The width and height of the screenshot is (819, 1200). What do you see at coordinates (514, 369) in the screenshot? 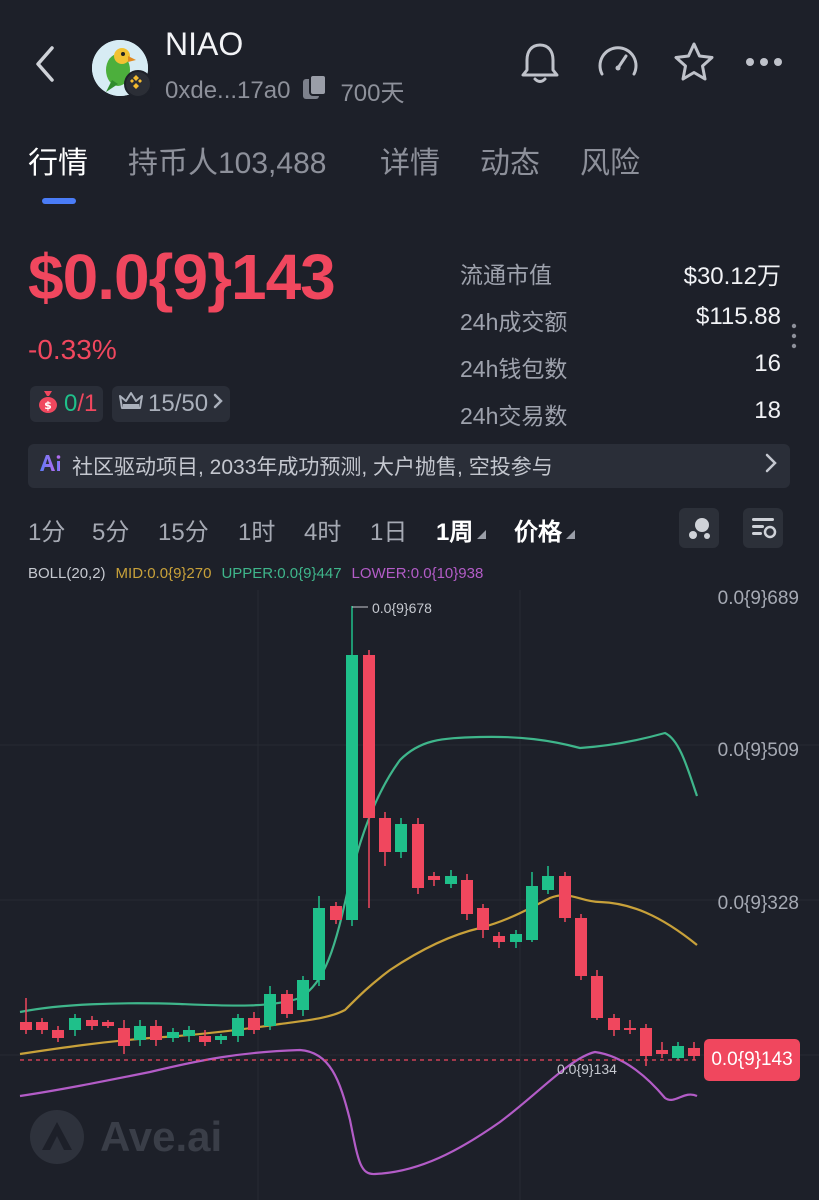
I see `stat-label-wallets: 24h钱包数` at bounding box center [514, 369].